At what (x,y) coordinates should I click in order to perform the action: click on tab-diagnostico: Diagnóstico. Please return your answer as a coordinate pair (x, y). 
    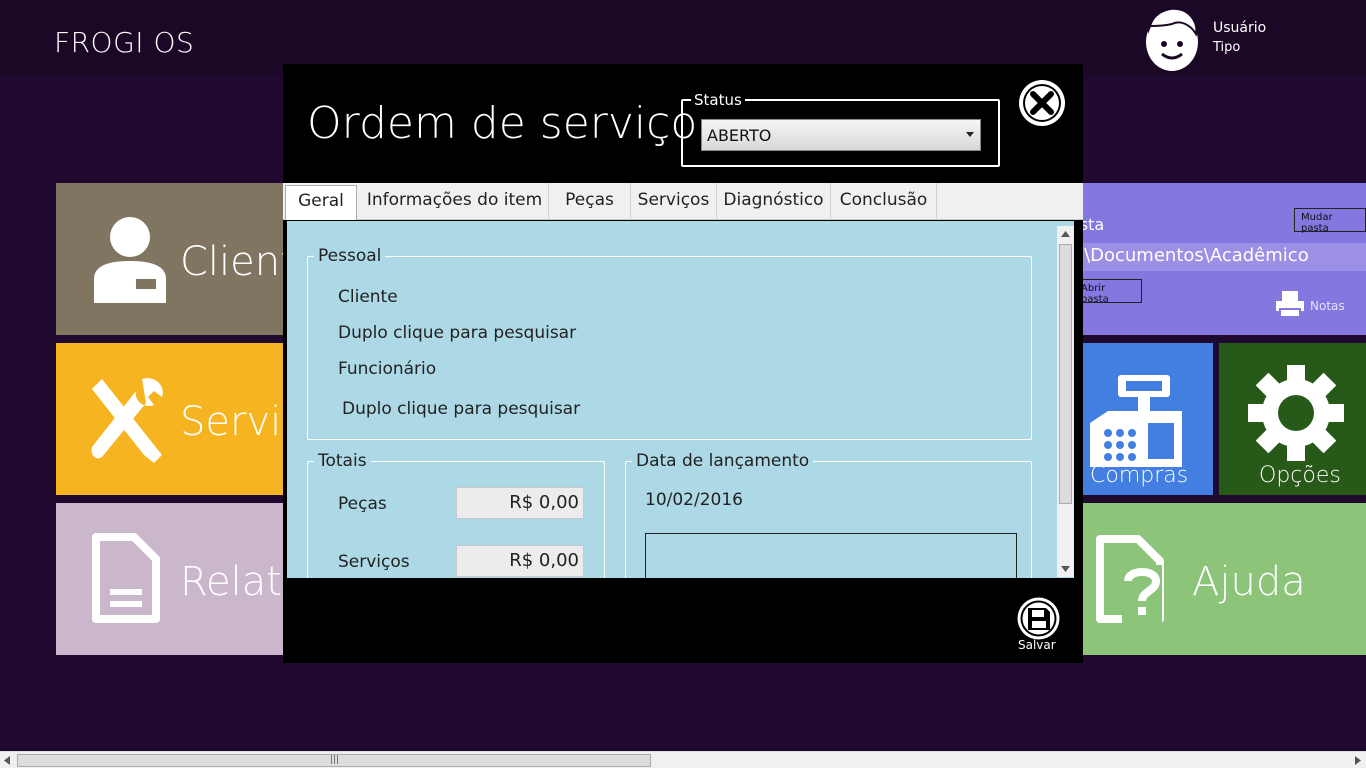
    Looking at the image, I should click on (774, 201).